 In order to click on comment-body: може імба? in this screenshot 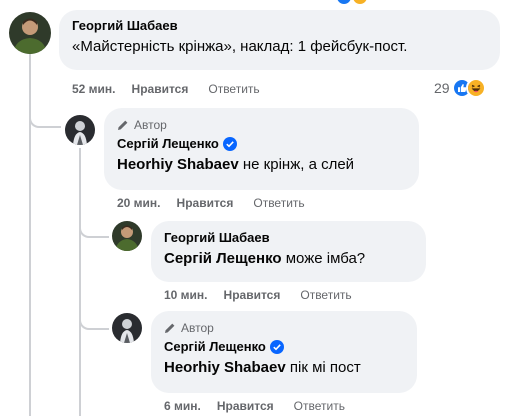, I will do `click(323, 258)`.